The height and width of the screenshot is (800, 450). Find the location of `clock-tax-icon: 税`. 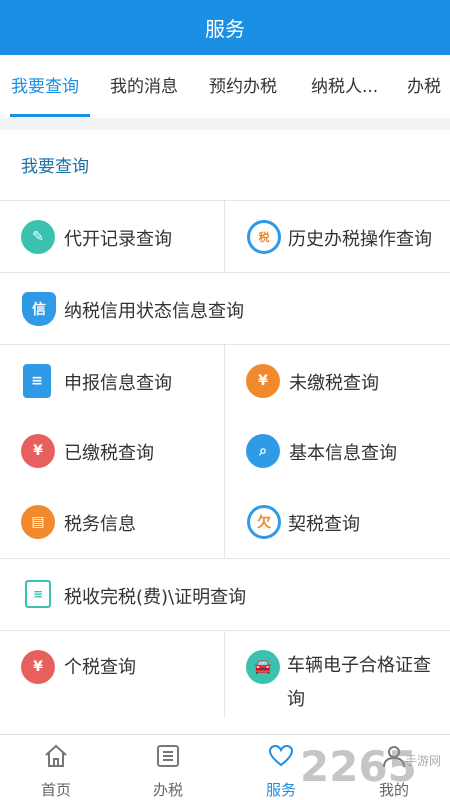

clock-tax-icon: 税 is located at coordinates (264, 237).